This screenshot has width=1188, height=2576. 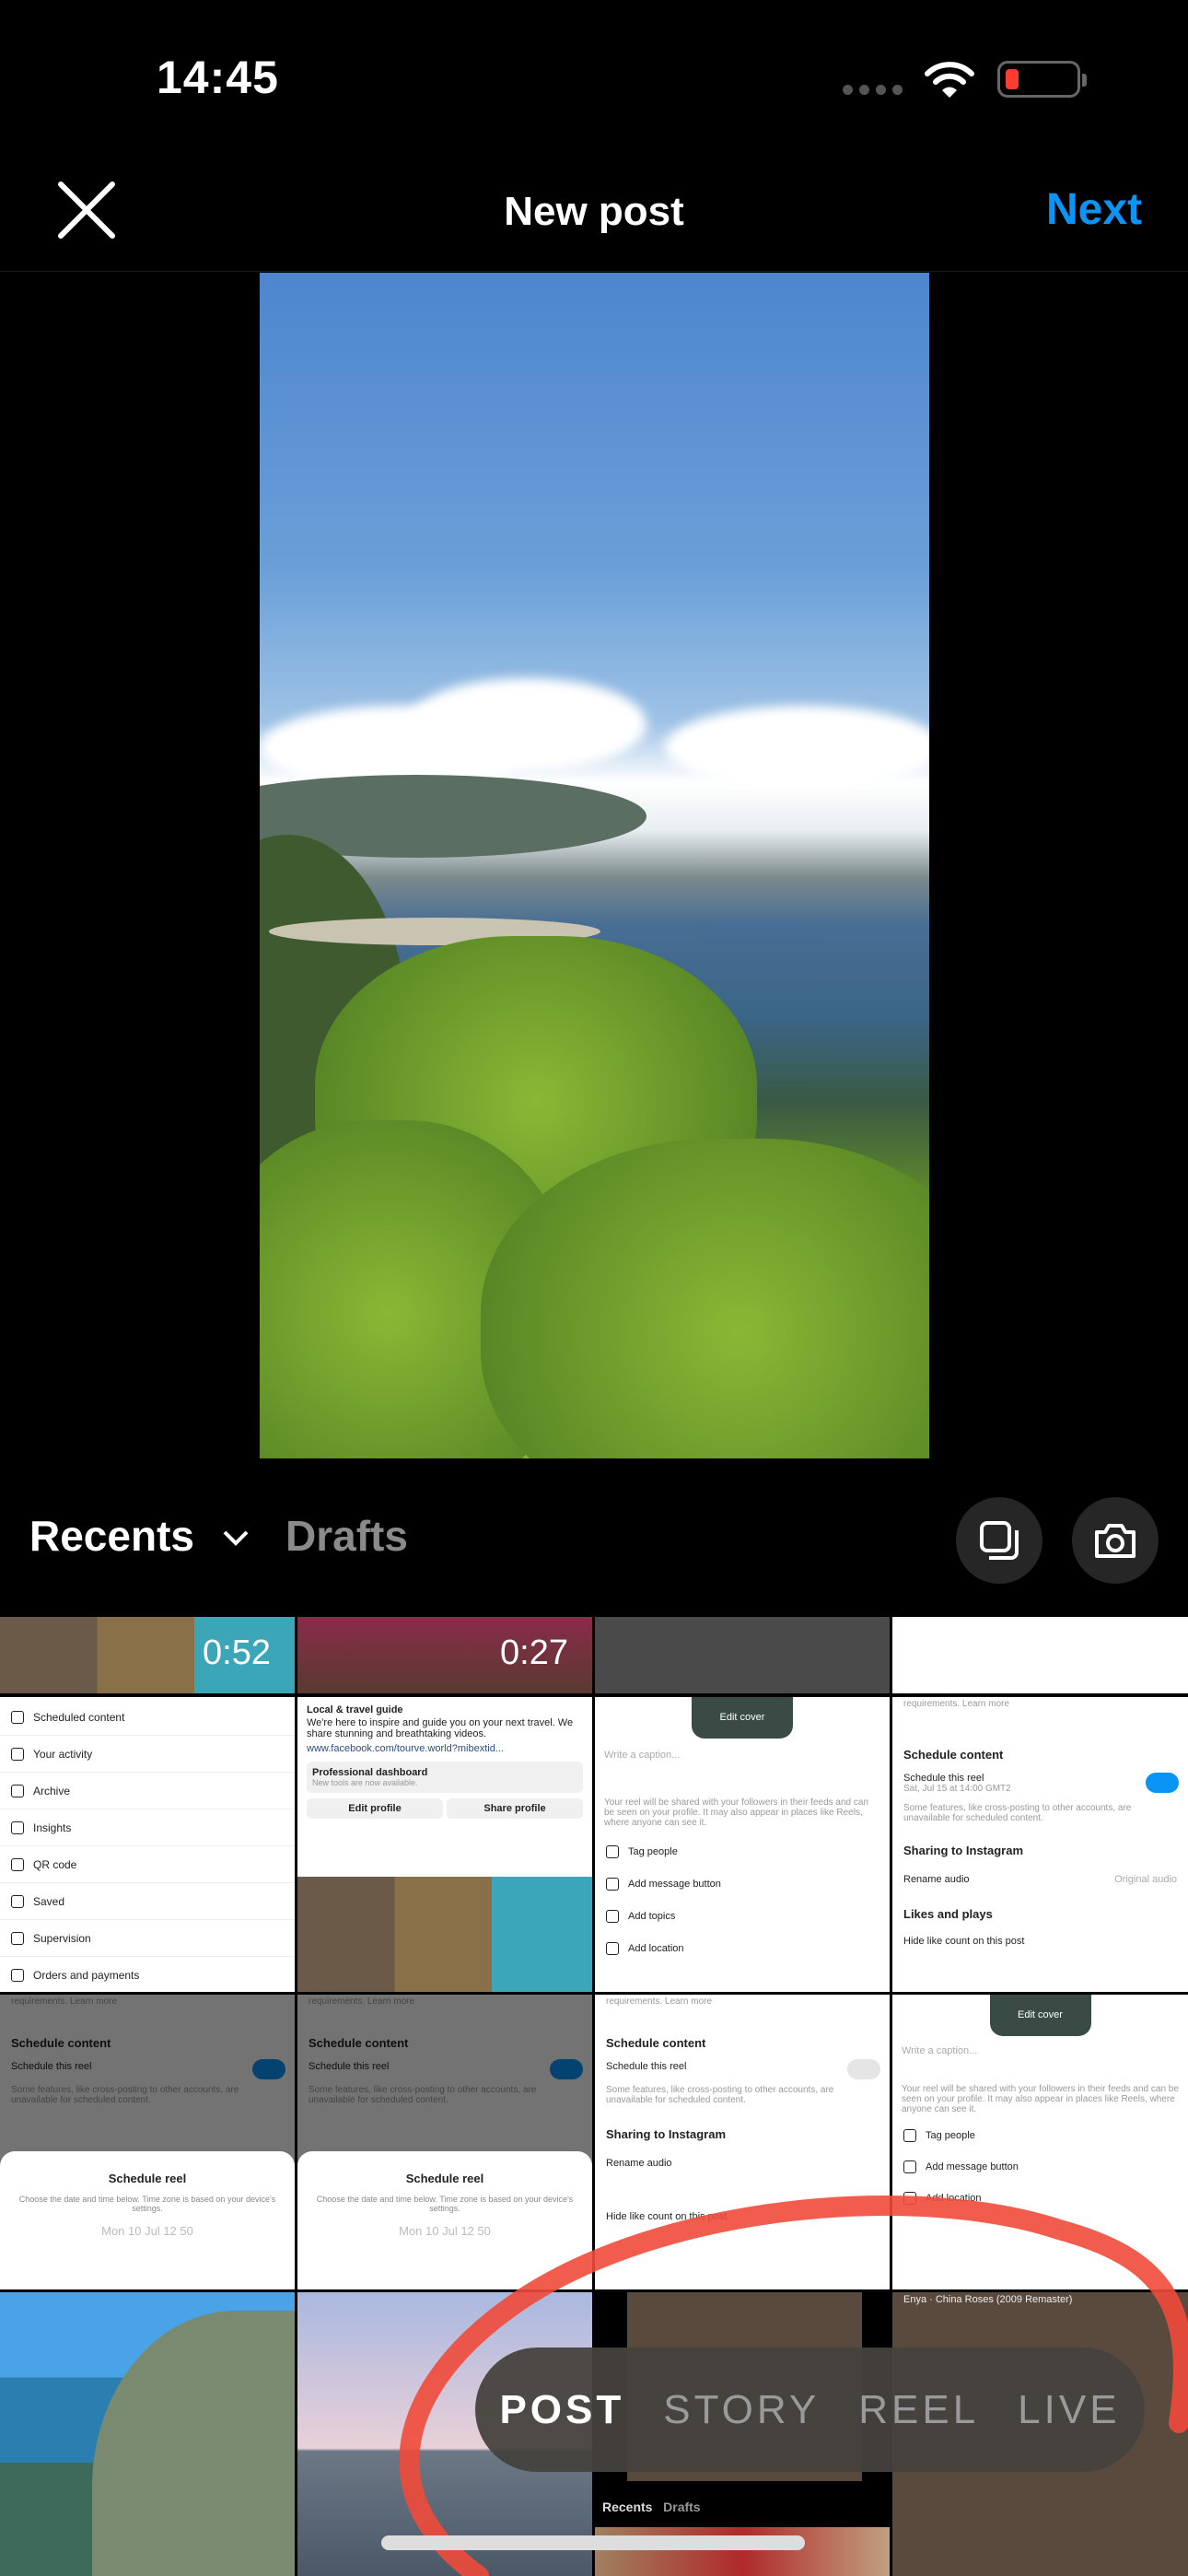 I want to click on mode-live: LIVE, so click(x=1069, y=2410).